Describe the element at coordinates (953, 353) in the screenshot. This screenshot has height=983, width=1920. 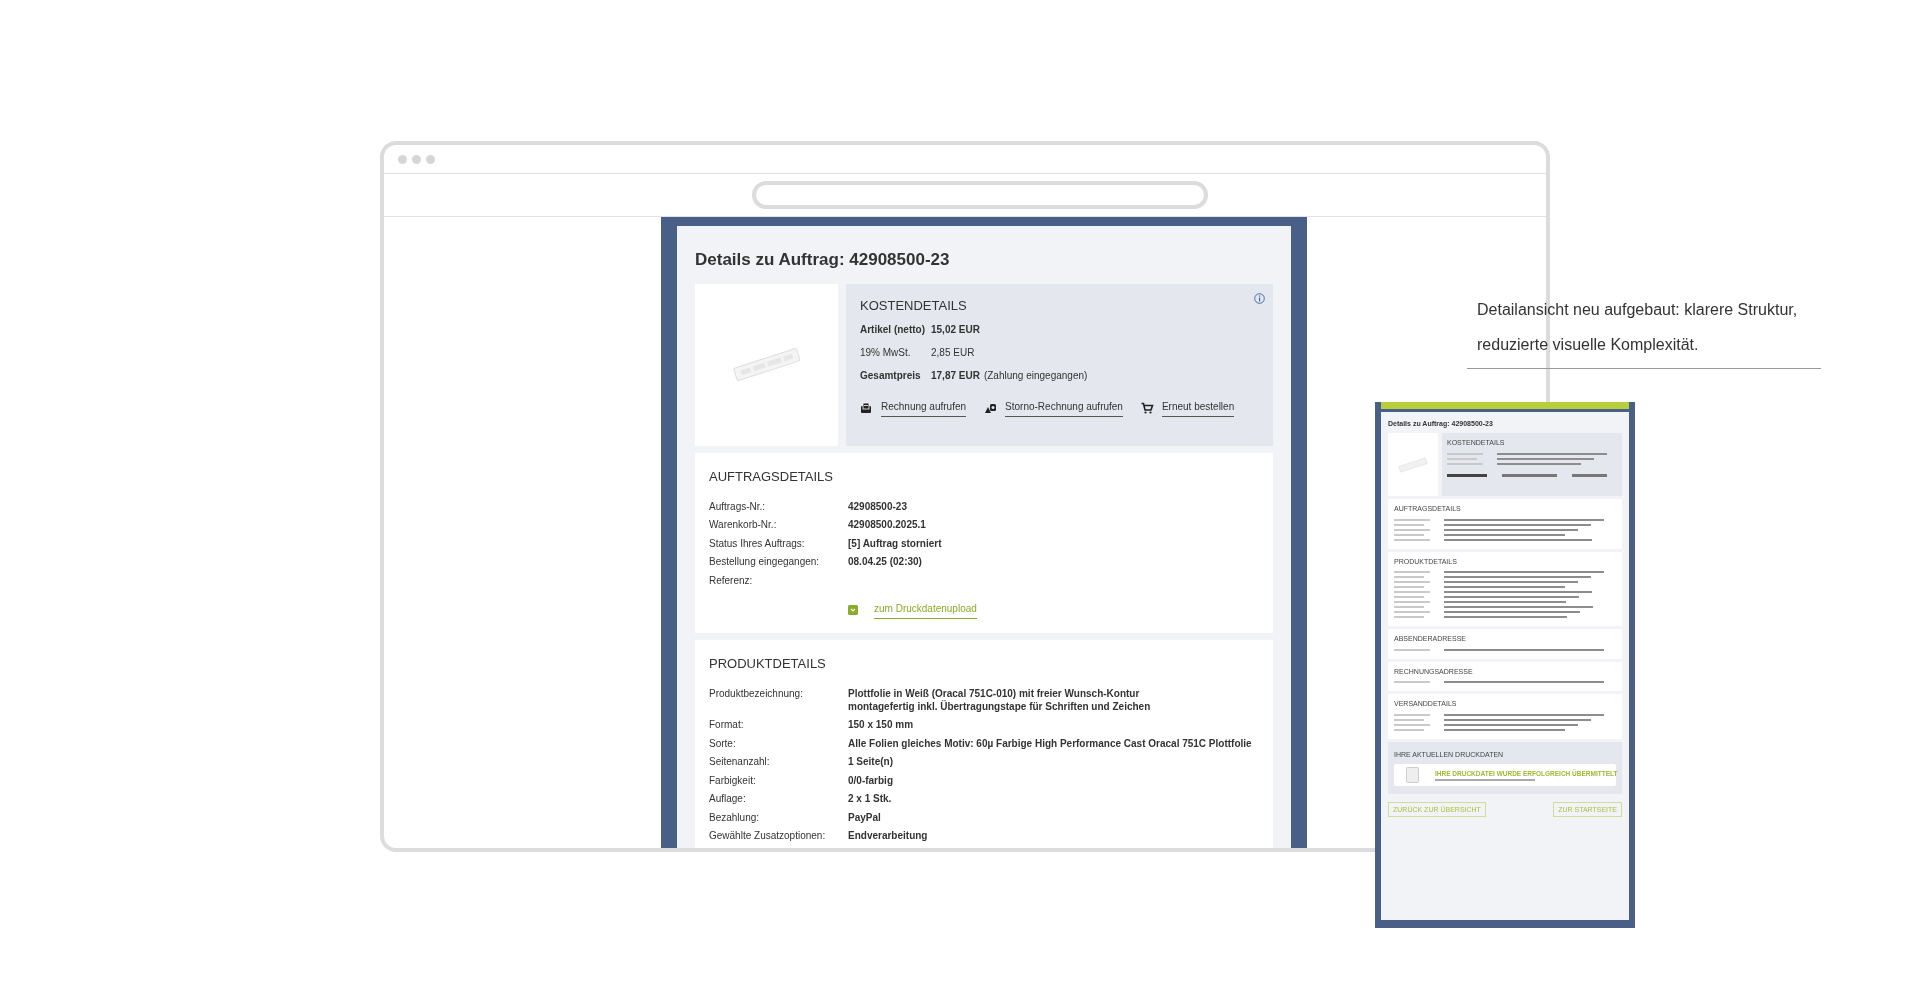
I see `cost-value: 2,85 EUR` at that location.